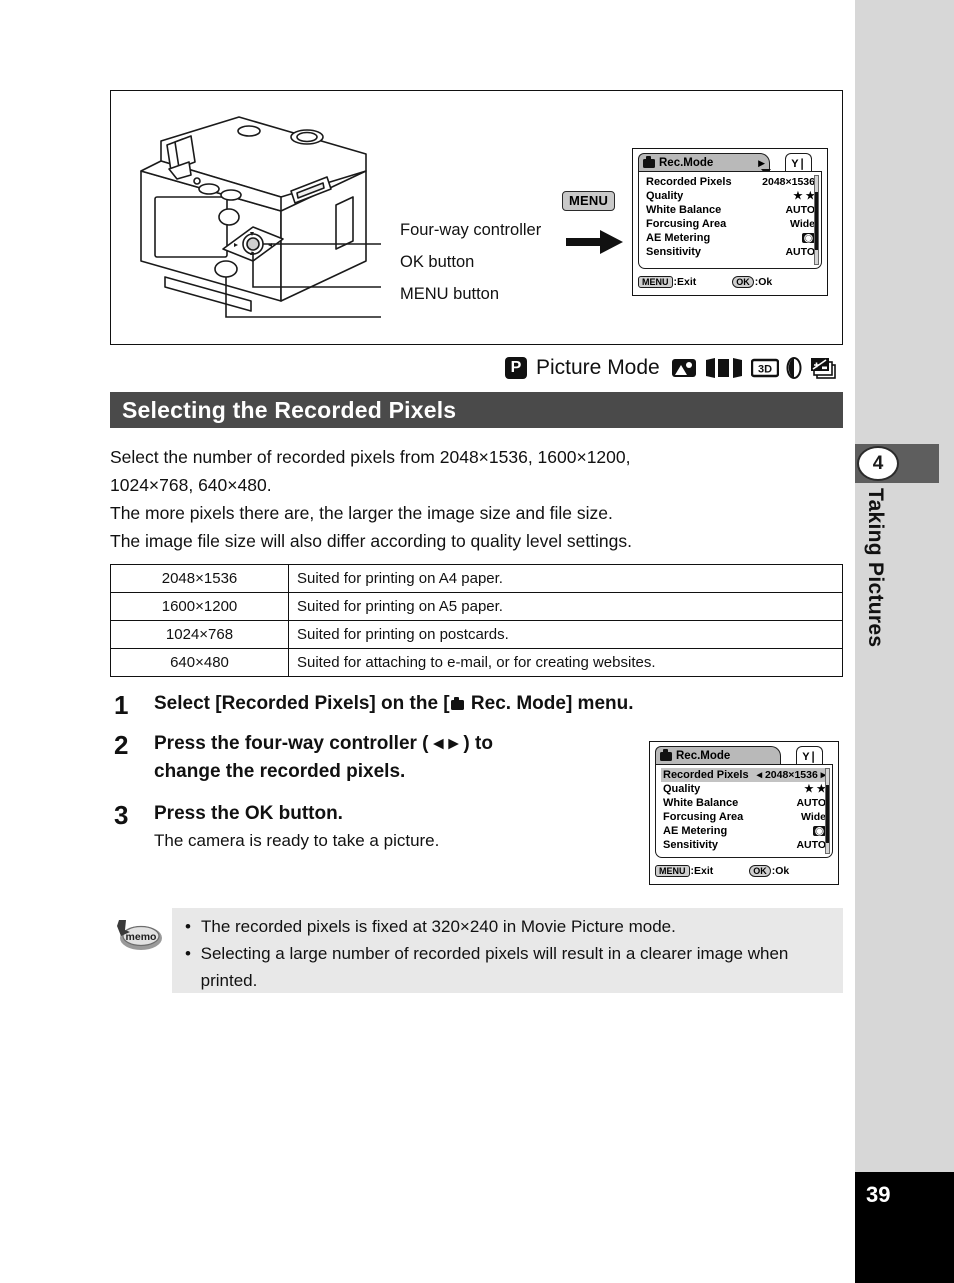  I want to click on lcd-tab-row: Rec.Mode Y❘, so click(744, 753).